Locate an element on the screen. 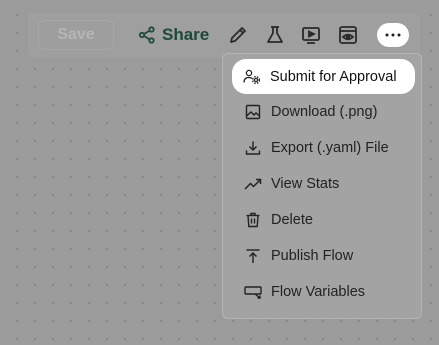 The image size is (439, 345). save-button: Save is located at coordinates (76, 35).